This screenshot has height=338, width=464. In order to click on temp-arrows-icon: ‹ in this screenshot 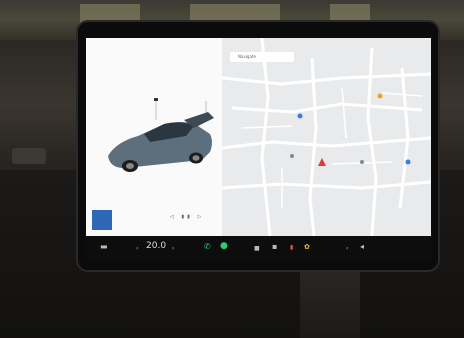, I will do `click(137, 248)`.